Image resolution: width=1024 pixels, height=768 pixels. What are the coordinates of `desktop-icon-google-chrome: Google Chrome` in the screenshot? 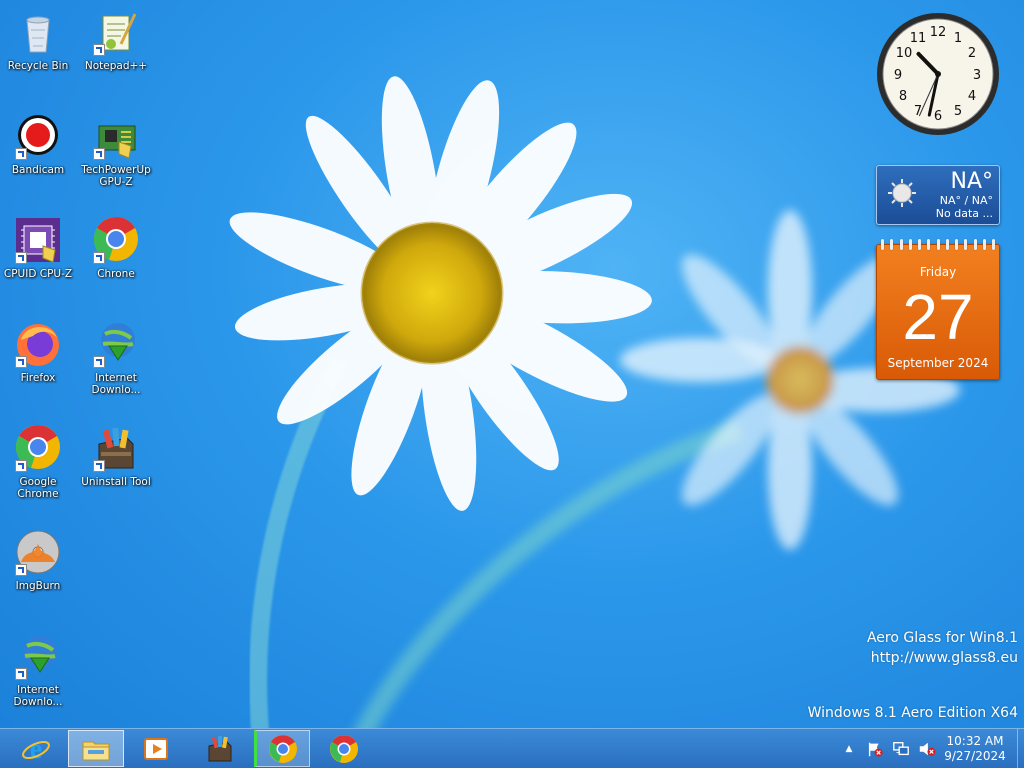 It's located at (38, 462).